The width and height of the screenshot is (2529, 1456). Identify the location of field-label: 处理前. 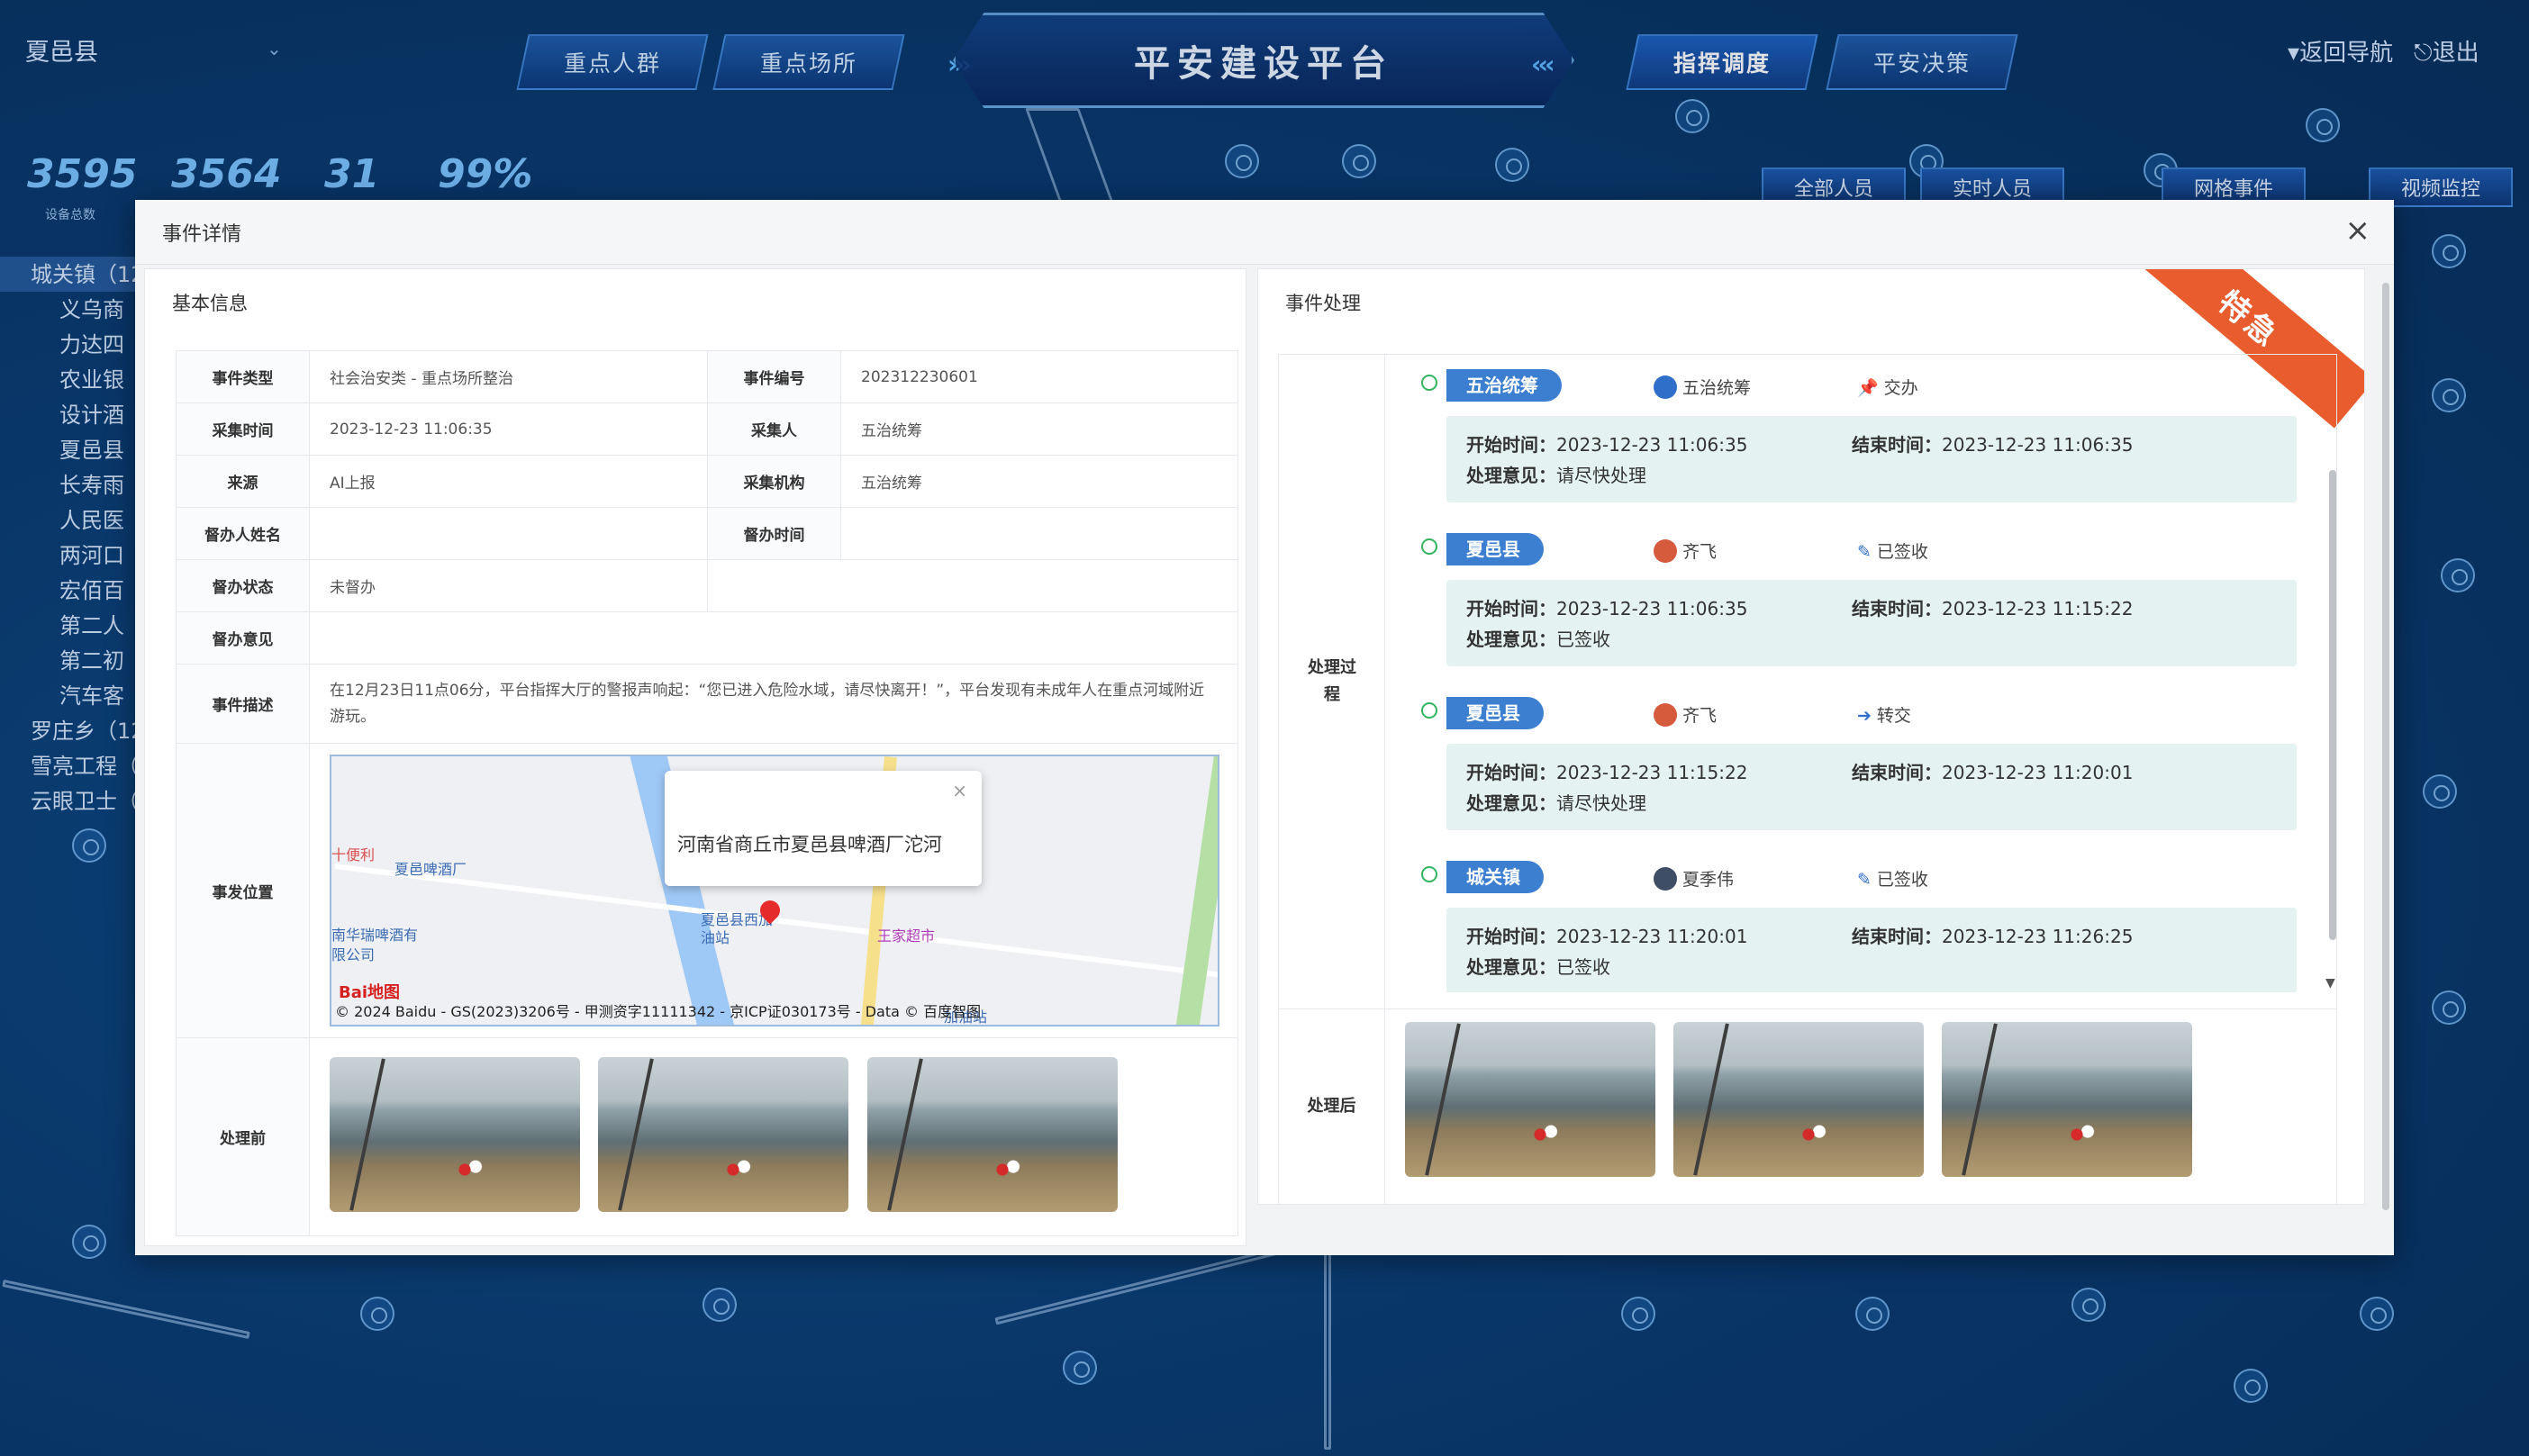
(243, 1136).